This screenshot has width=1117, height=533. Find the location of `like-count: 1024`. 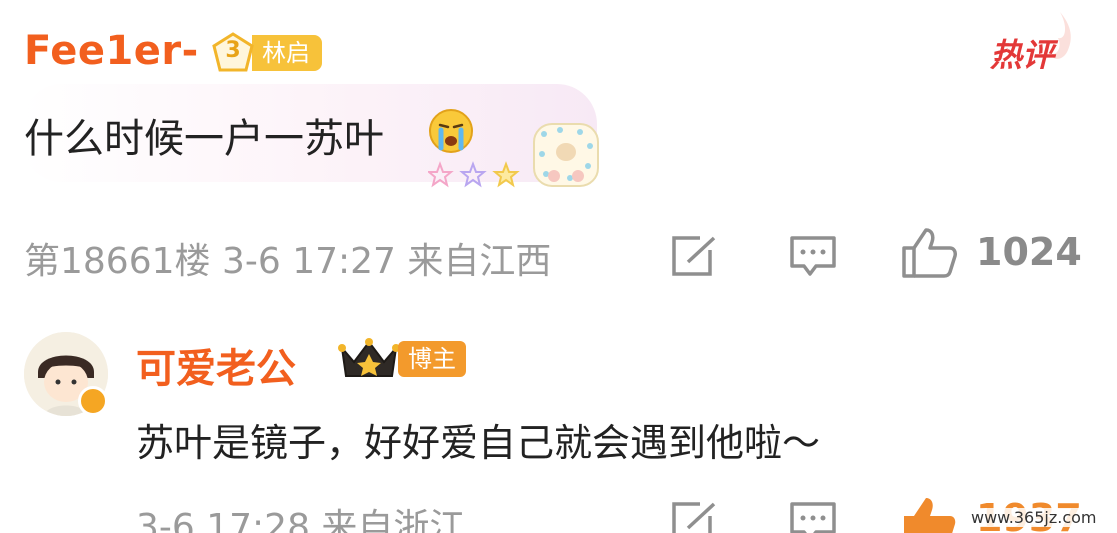

like-count: 1024 is located at coordinates (1029, 252).